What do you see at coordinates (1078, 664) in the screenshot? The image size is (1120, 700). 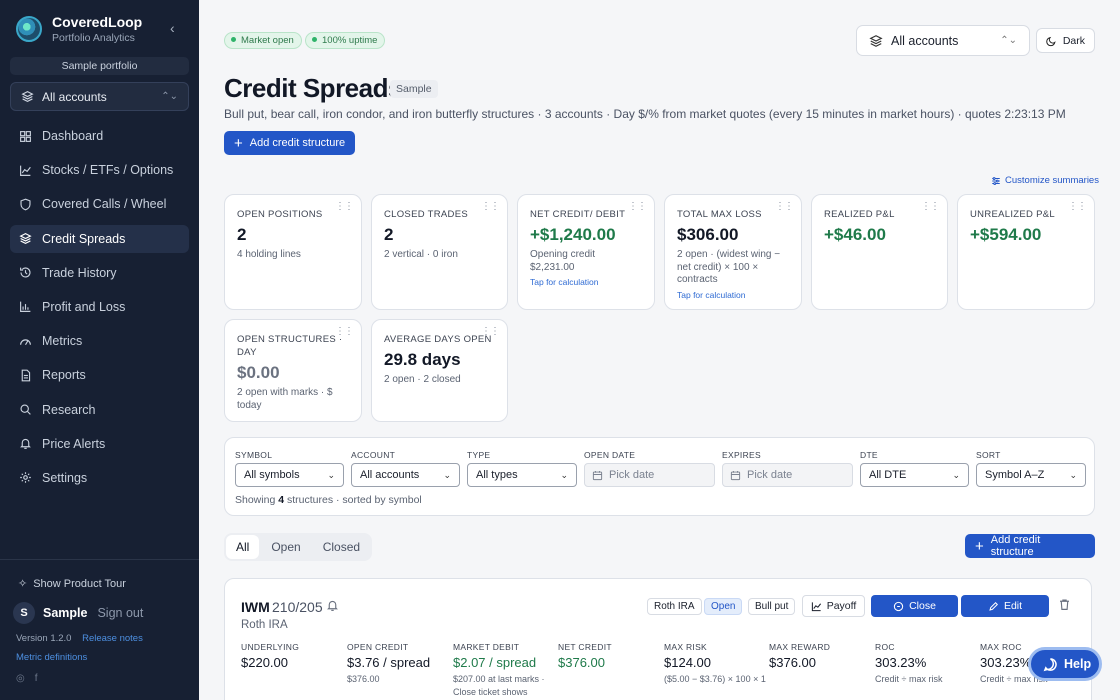 I see `help-label: Help` at bounding box center [1078, 664].